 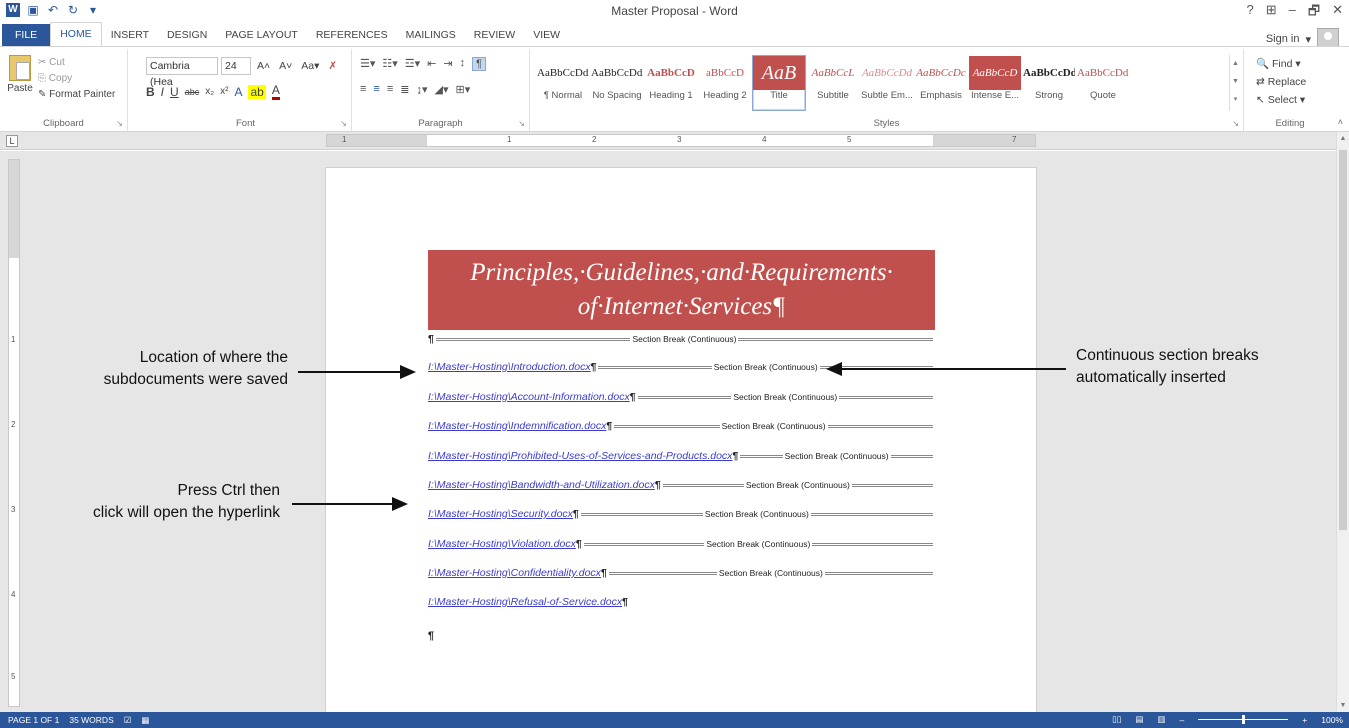 I want to click on style-quote: AaBbCcDdI Quote, so click(x=1103, y=83).